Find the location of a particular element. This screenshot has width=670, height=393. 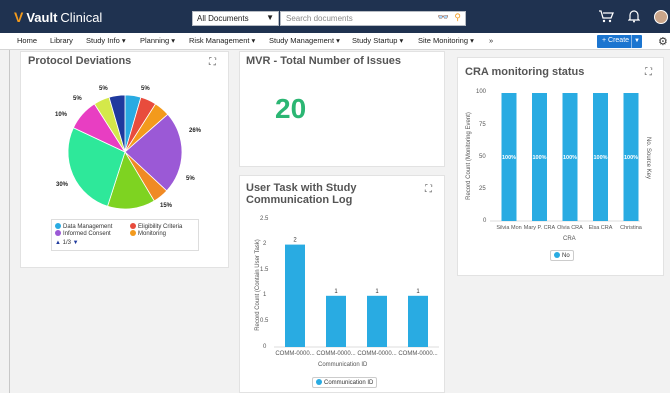

y-tick: 1.5 is located at coordinates (264, 270).